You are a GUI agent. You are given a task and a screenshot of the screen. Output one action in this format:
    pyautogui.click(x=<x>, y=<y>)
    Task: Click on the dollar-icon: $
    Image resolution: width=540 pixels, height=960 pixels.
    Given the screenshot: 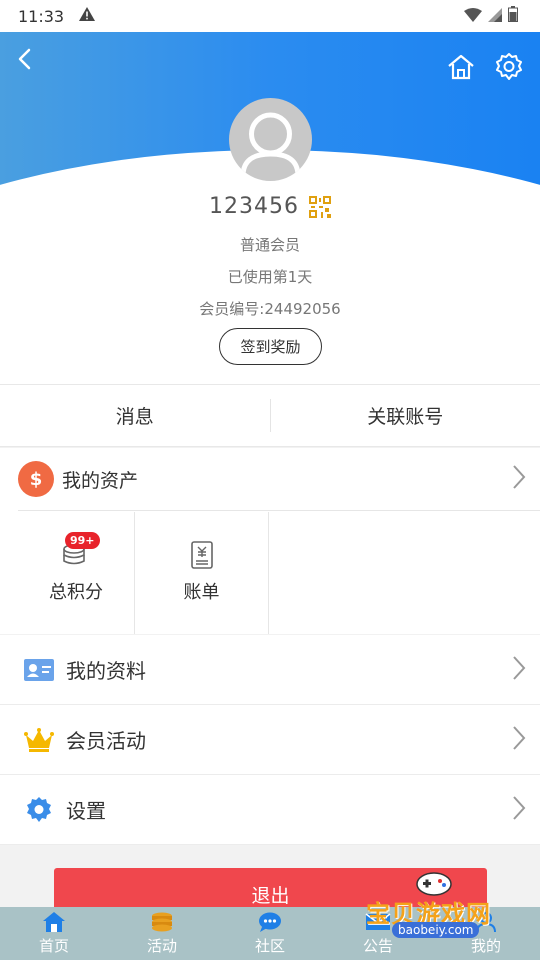 What is the action you would take?
    pyautogui.click(x=36, y=479)
    